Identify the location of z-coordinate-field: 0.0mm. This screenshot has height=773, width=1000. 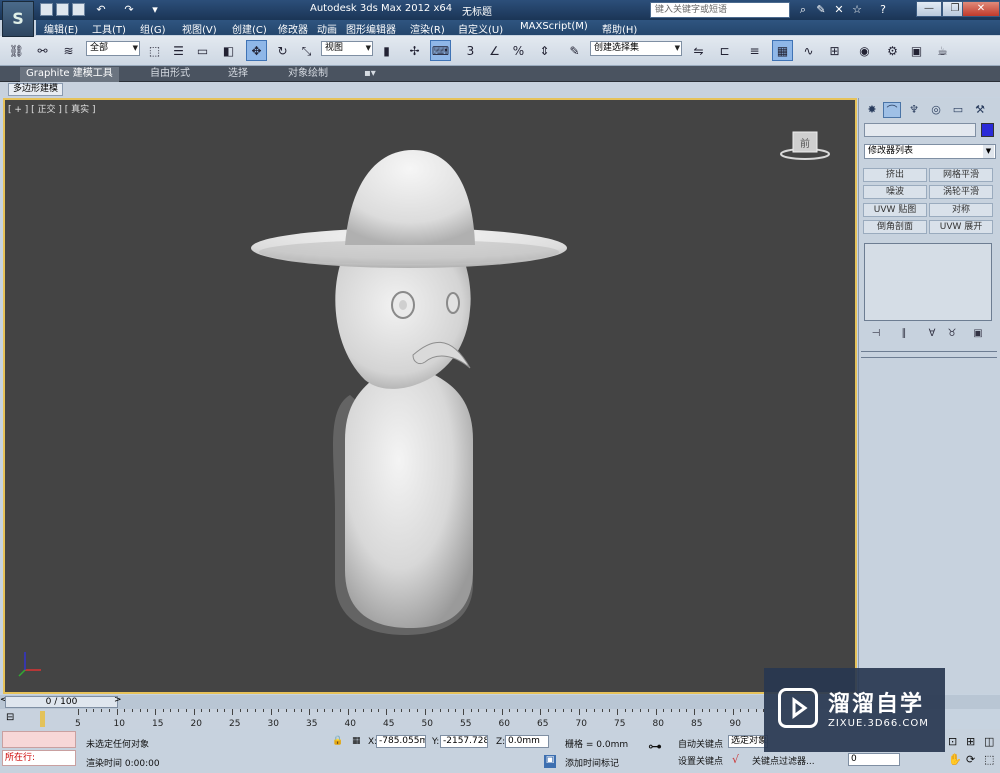
(527, 741).